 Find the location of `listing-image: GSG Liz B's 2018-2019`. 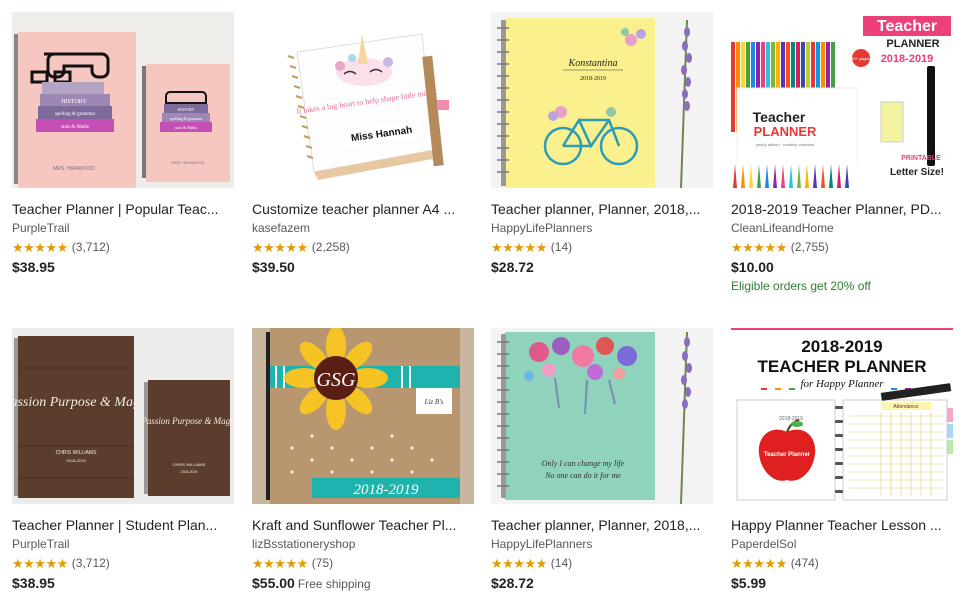

listing-image: GSG Liz B's 2018-2019 is located at coordinates (363, 416).